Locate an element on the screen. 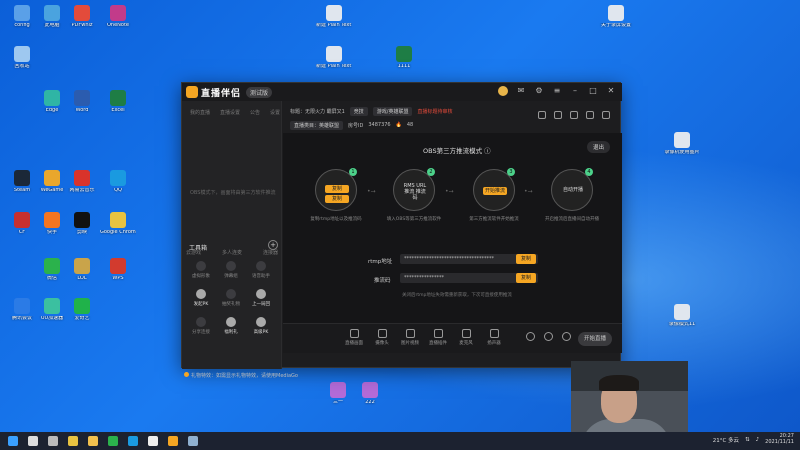  menu-icon: ≡ is located at coordinates (557, 91).